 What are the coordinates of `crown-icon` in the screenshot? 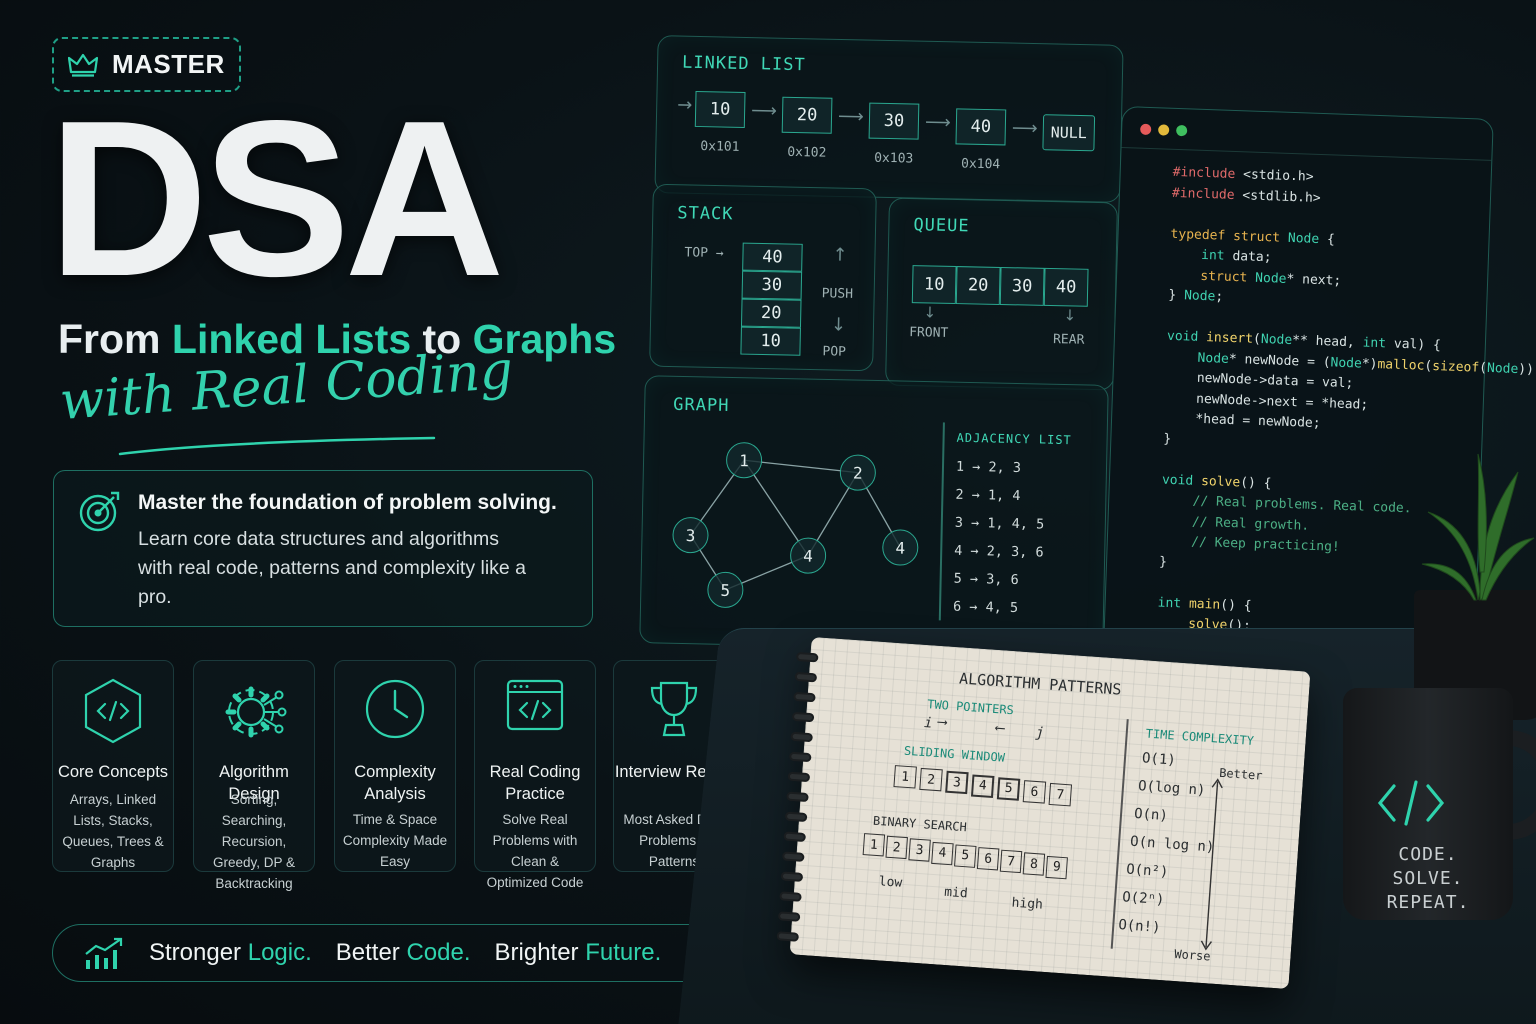 It's located at (83, 65).